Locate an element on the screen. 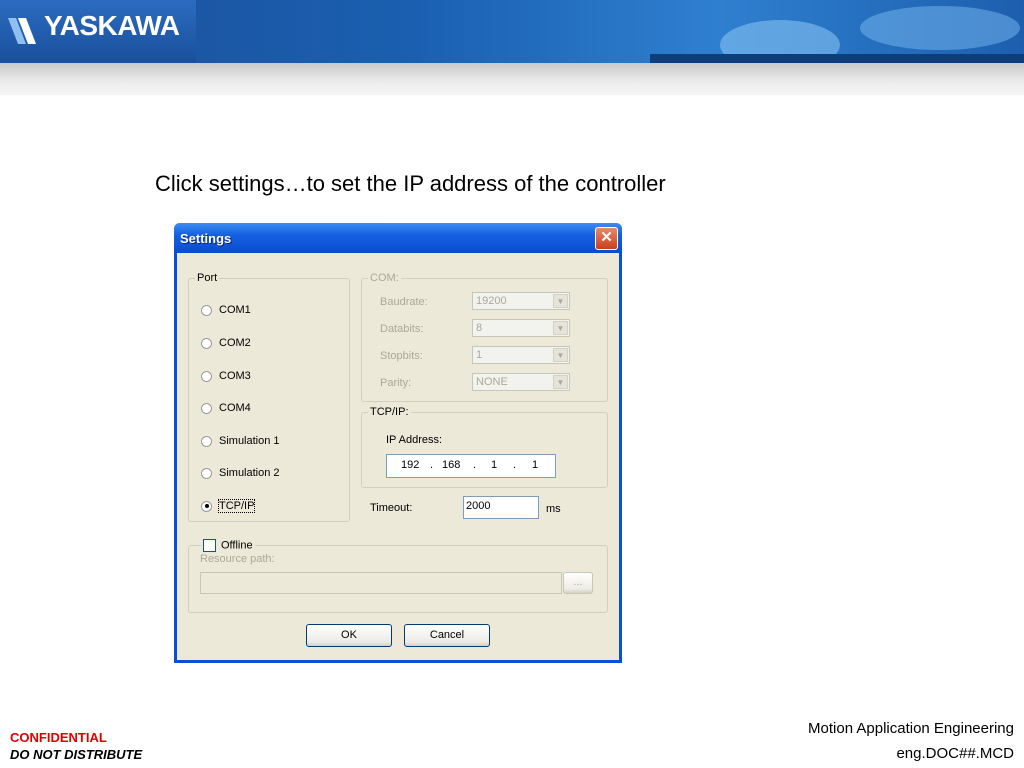 Image resolution: width=1024 pixels, height=768 pixels. radio-com1: COM1 is located at coordinates (226, 310).